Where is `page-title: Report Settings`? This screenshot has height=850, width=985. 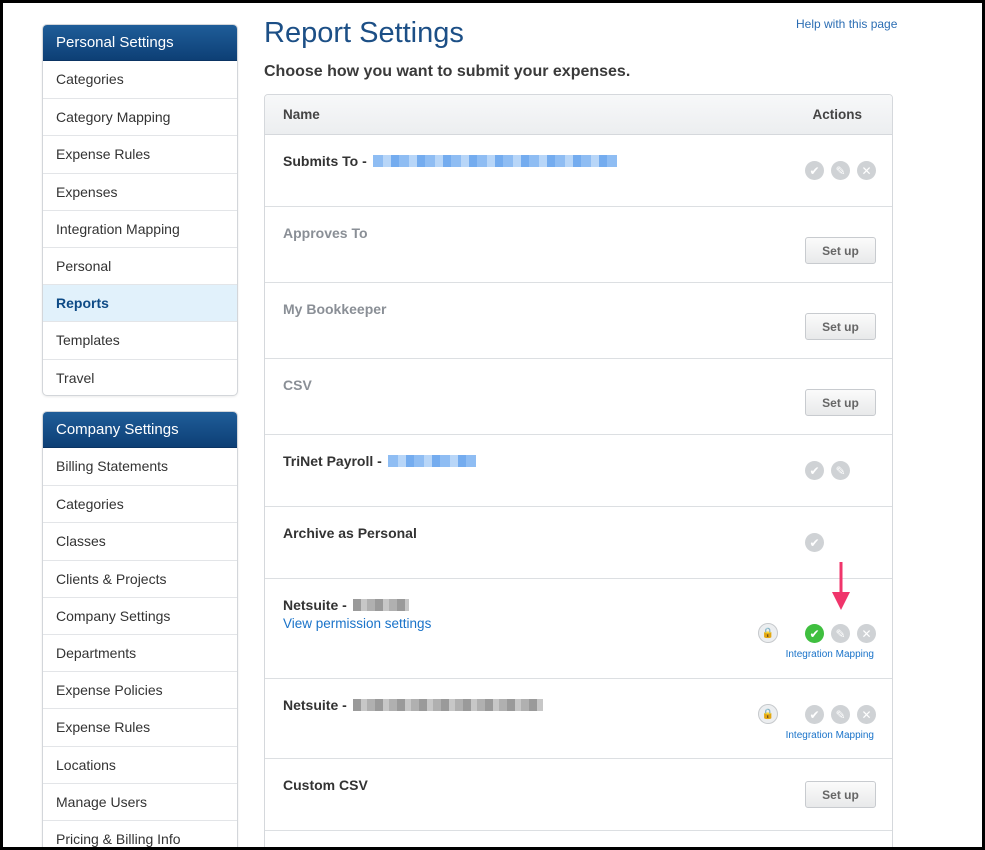
page-title: Report Settings is located at coordinates (364, 33).